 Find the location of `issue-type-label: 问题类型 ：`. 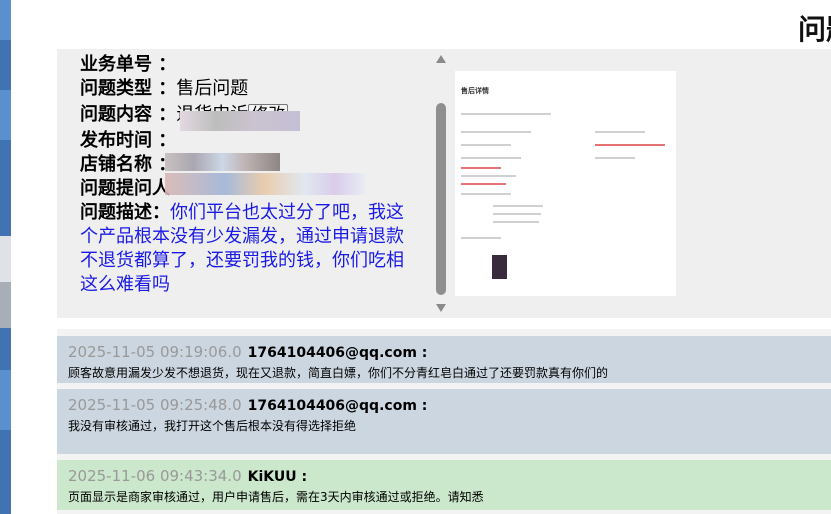

issue-type-label: 问题类型 ： is located at coordinates (128, 88).